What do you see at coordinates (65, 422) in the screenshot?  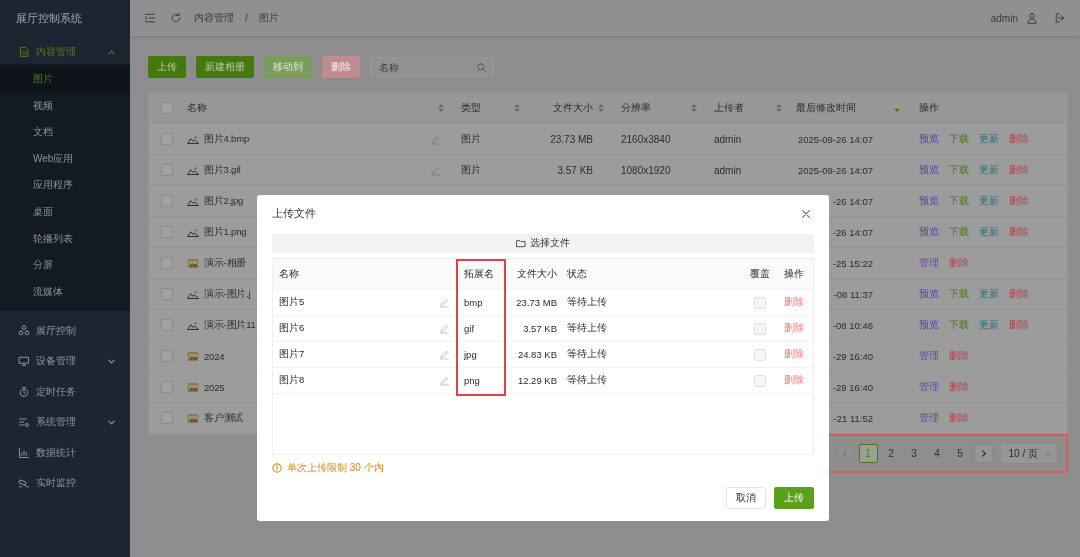 I see `nav-item: 系统管理` at bounding box center [65, 422].